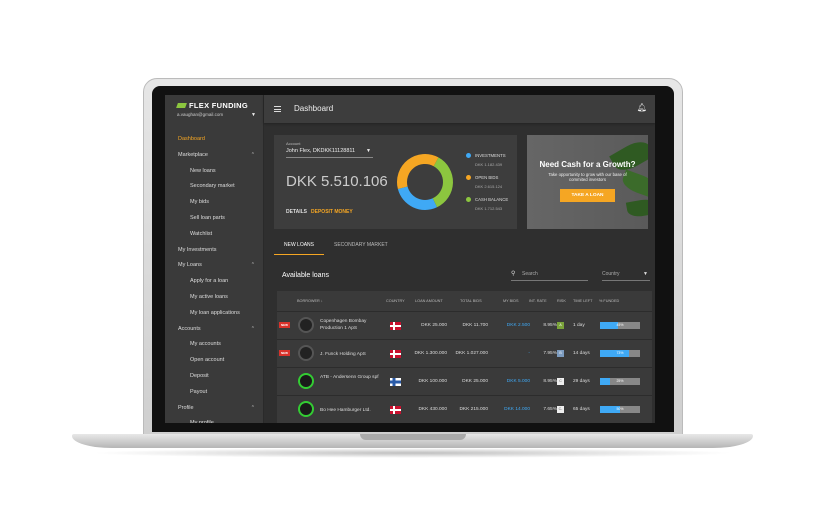  Describe the element at coordinates (434, 325) in the screenshot. I see `loan-amount: DKK 25.000` at that location.